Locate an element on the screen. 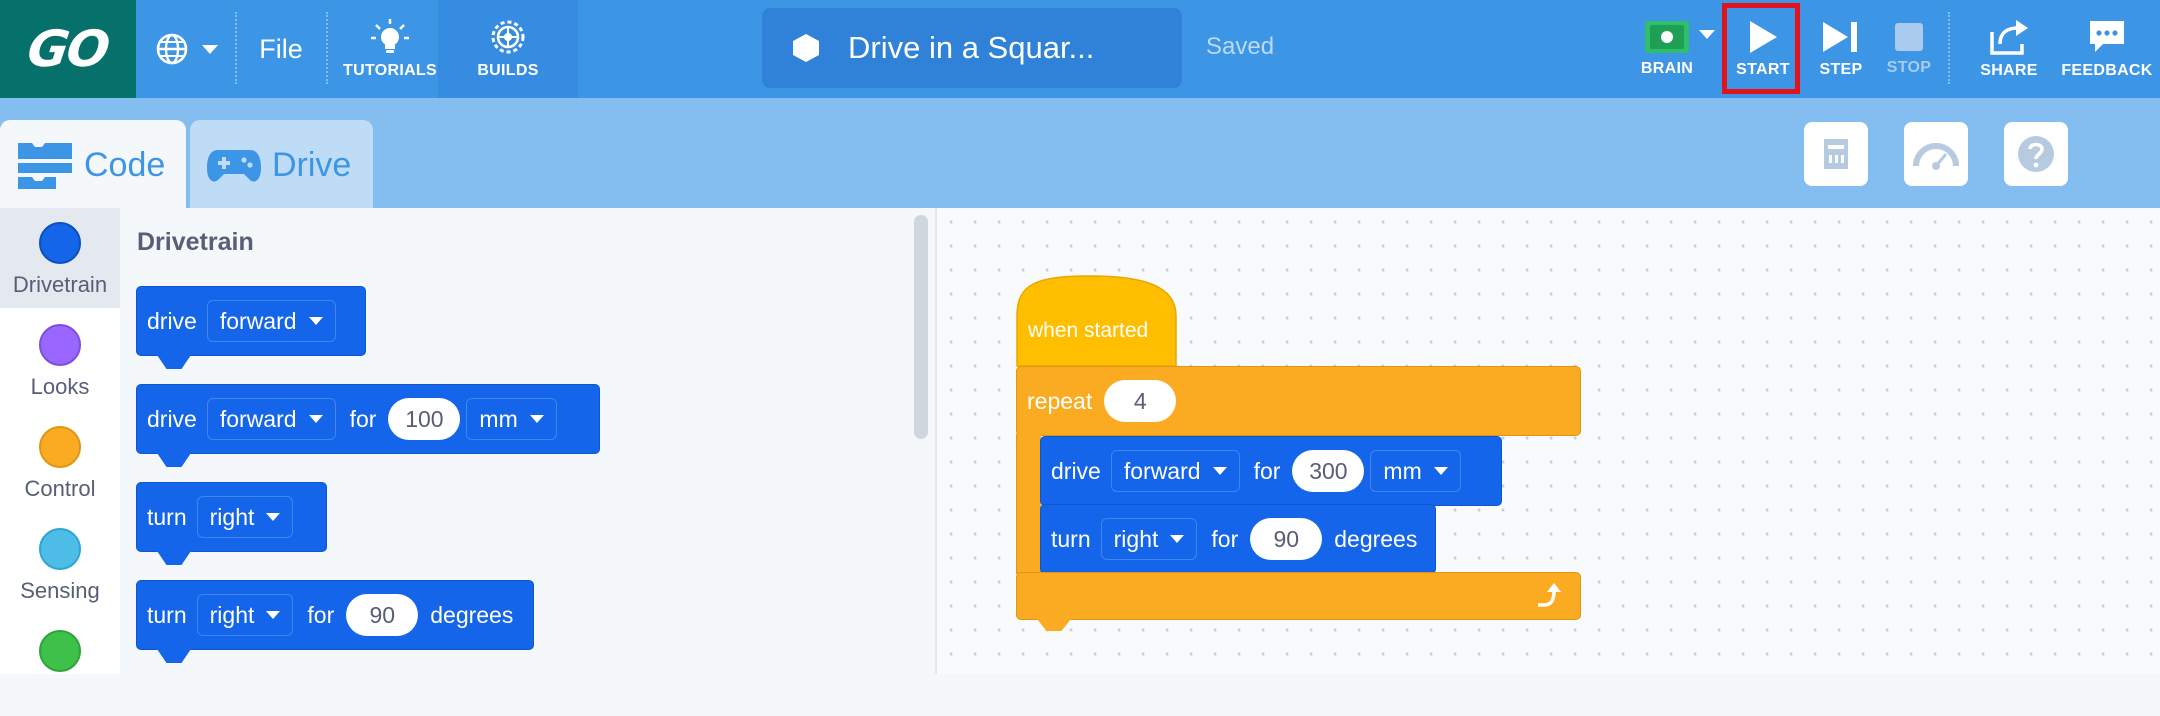  tutorials-button: TUTORIALS is located at coordinates (390, 49).